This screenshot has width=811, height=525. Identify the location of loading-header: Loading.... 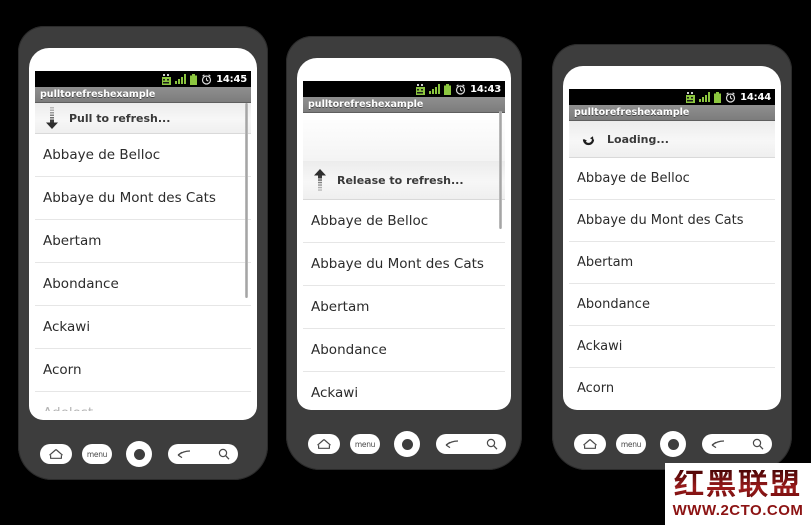
(672, 139).